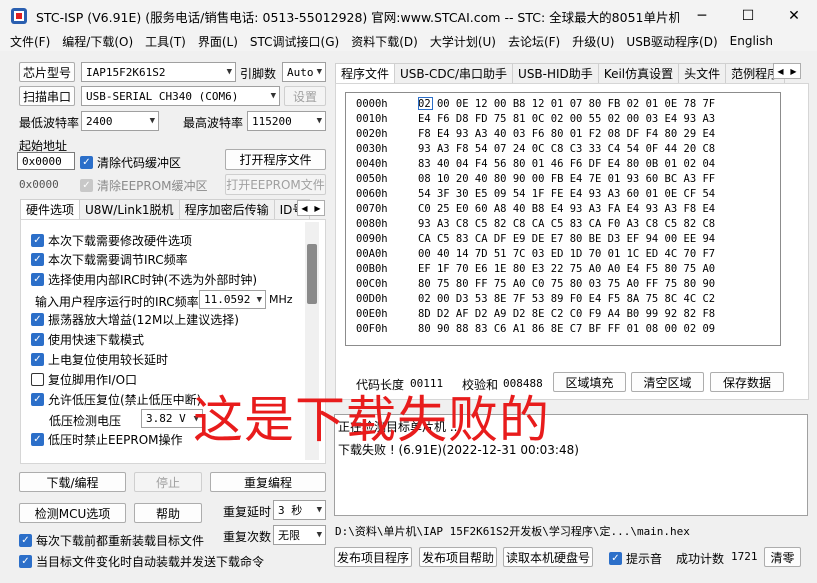 The image size is (817, 583). Describe the element at coordinates (589, 382) in the screenshot. I see `fill-area-button: 区域填充` at that location.